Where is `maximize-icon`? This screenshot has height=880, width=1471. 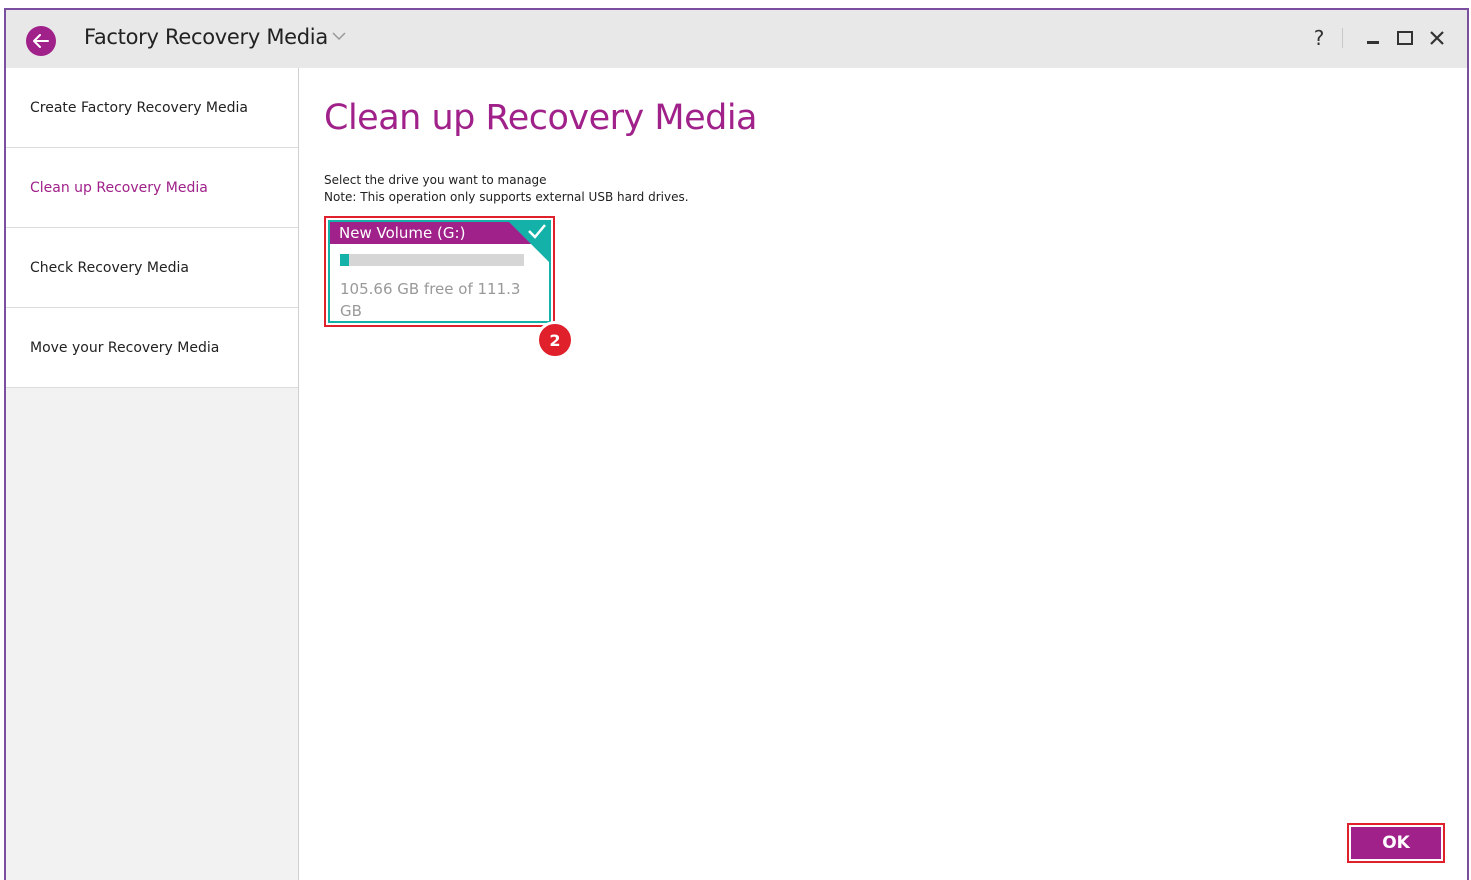
maximize-icon is located at coordinates (1405, 38).